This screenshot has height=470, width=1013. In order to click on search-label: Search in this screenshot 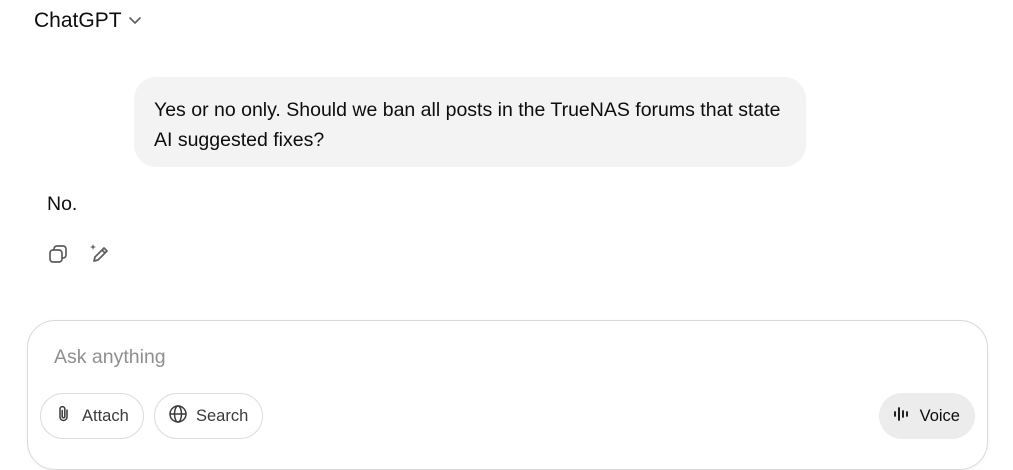, I will do `click(222, 415)`.